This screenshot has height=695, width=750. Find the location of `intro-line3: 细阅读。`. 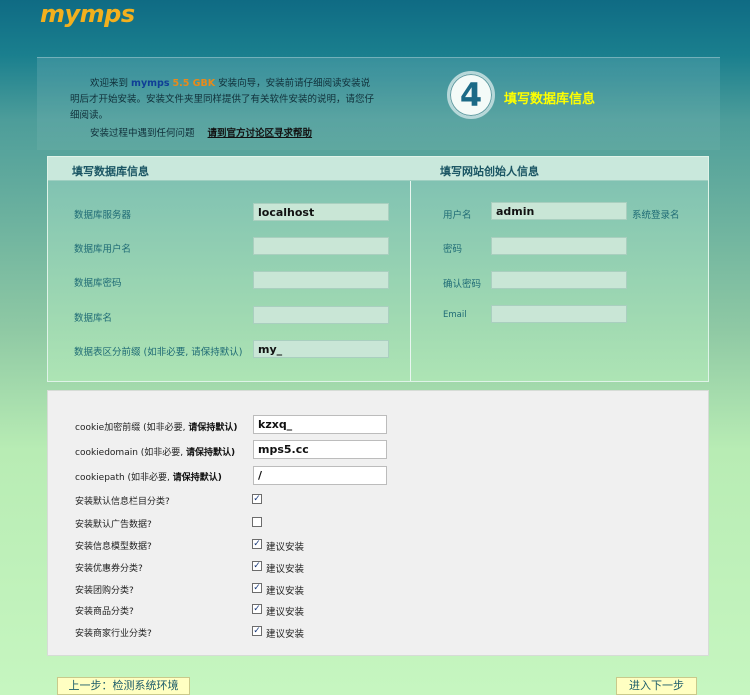

intro-line3: 细阅读。 is located at coordinates (89, 115).